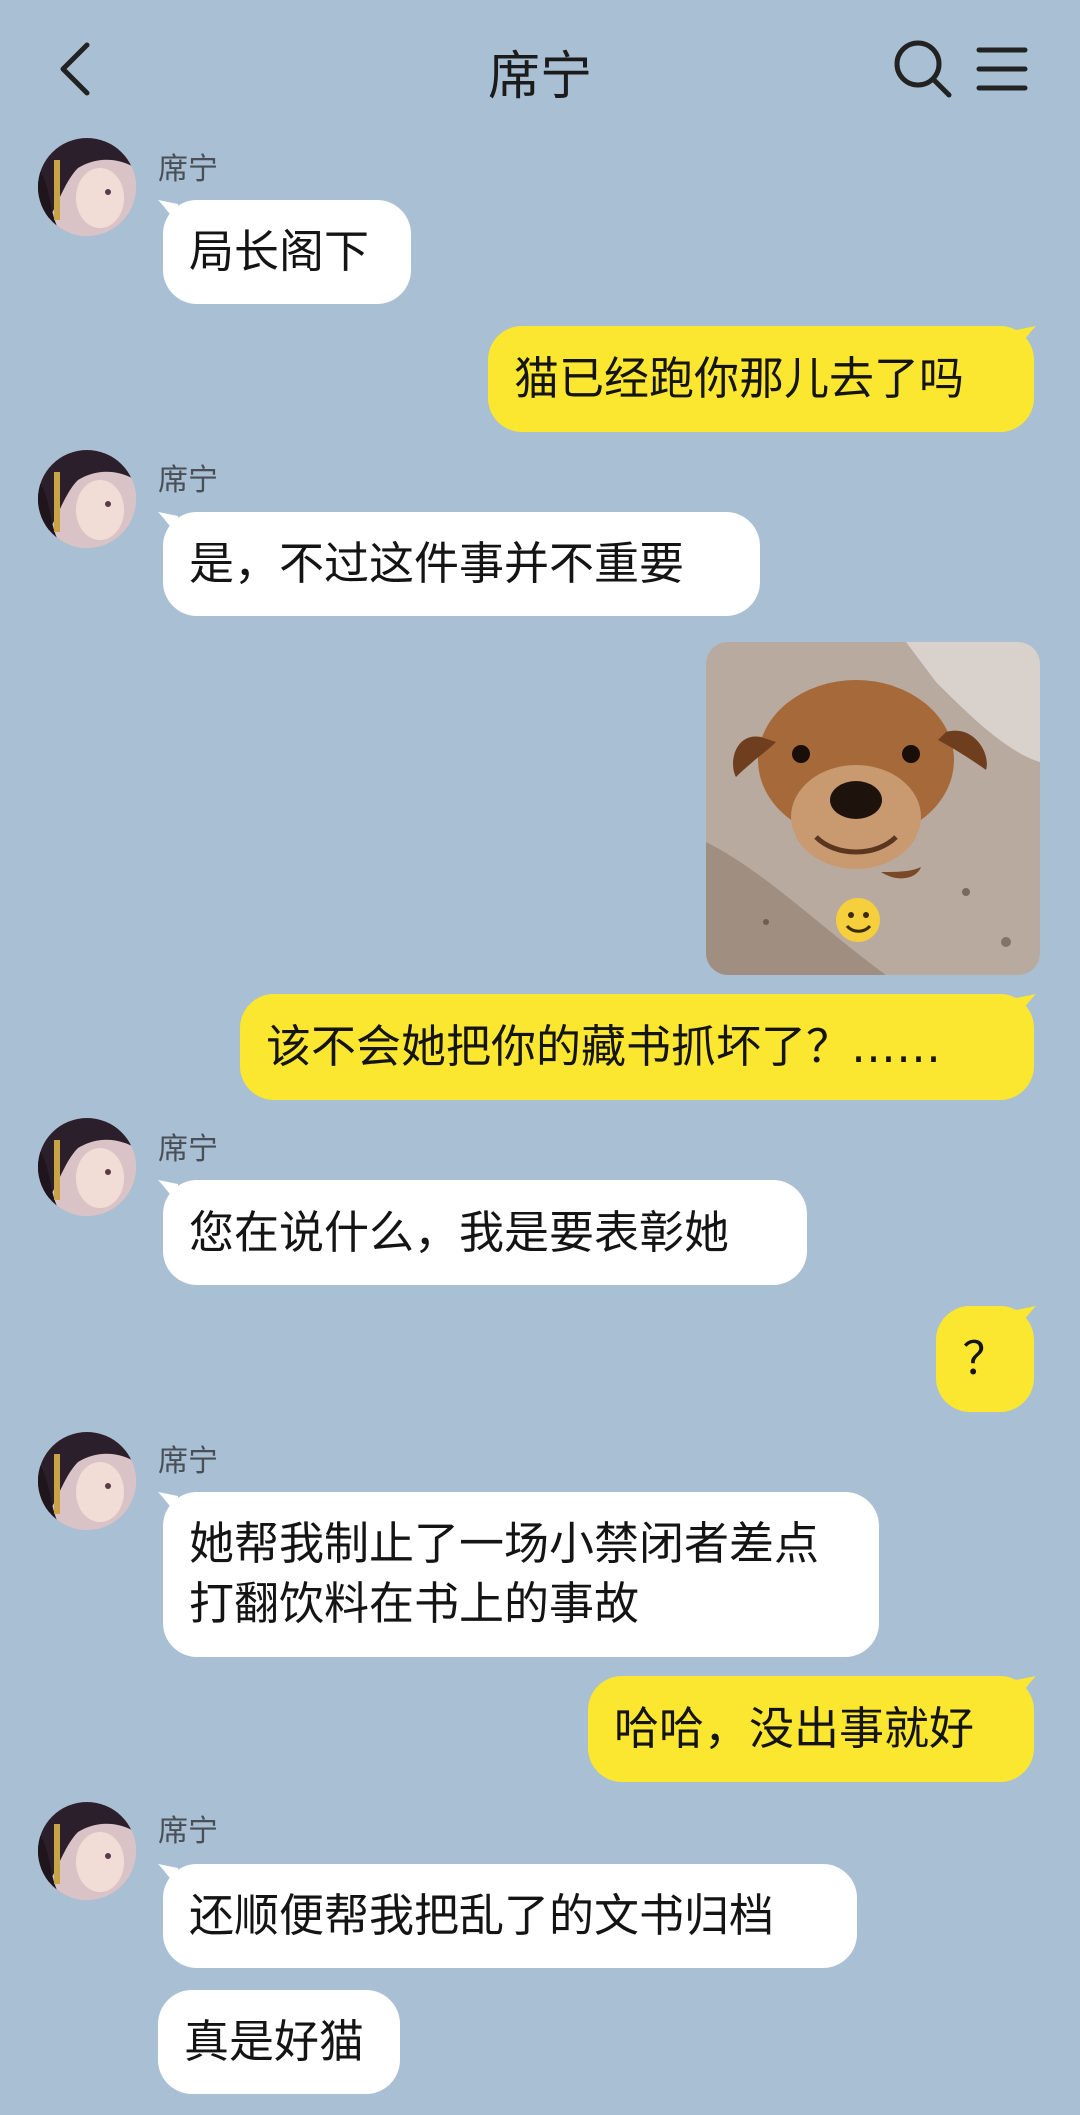  I want to click on message-bubble: 真是好猫, so click(279, 2042).